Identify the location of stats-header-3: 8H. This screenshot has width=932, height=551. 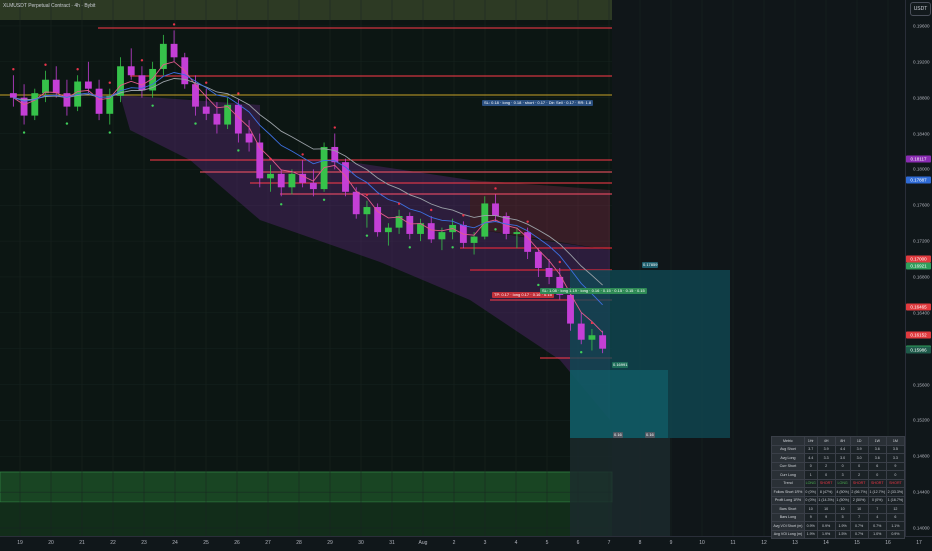
(842, 441).